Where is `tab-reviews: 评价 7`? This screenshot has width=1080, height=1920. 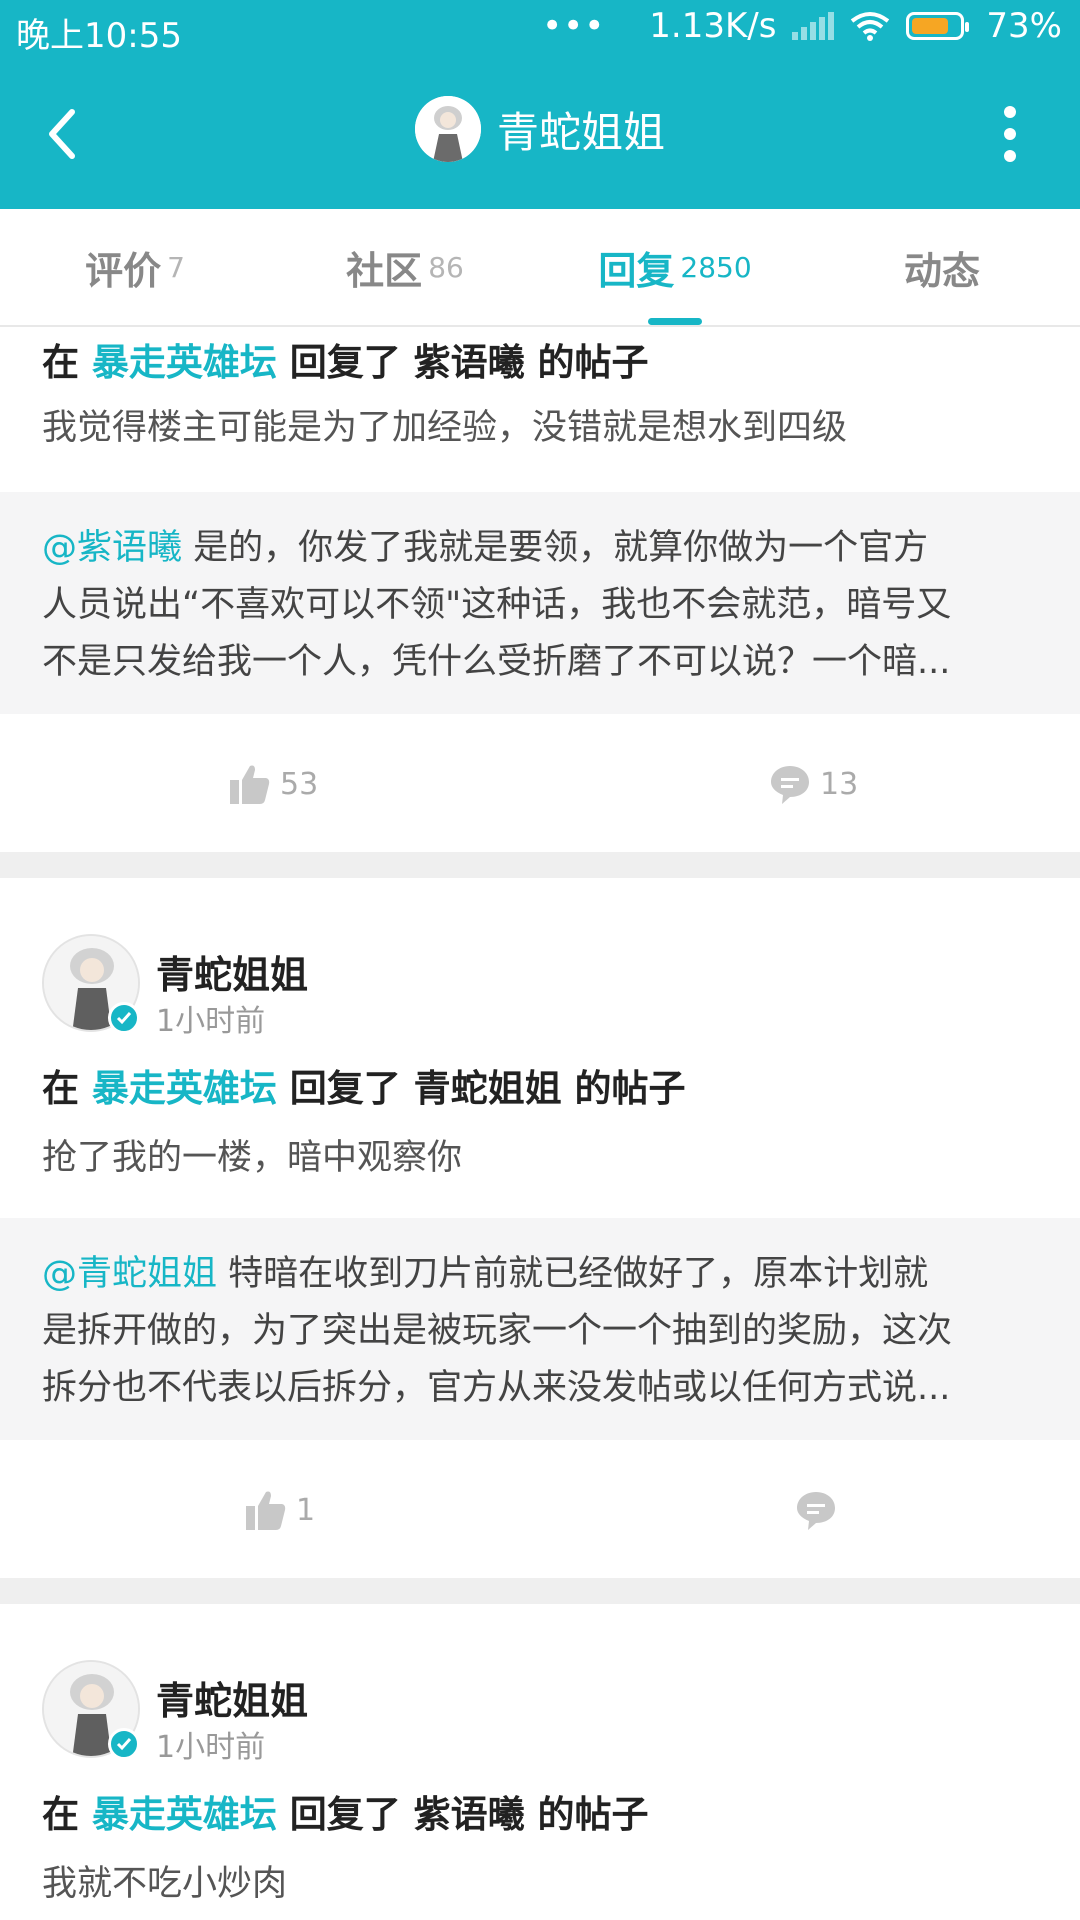
tab-reviews: 评价 7 is located at coordinates (135, 267).